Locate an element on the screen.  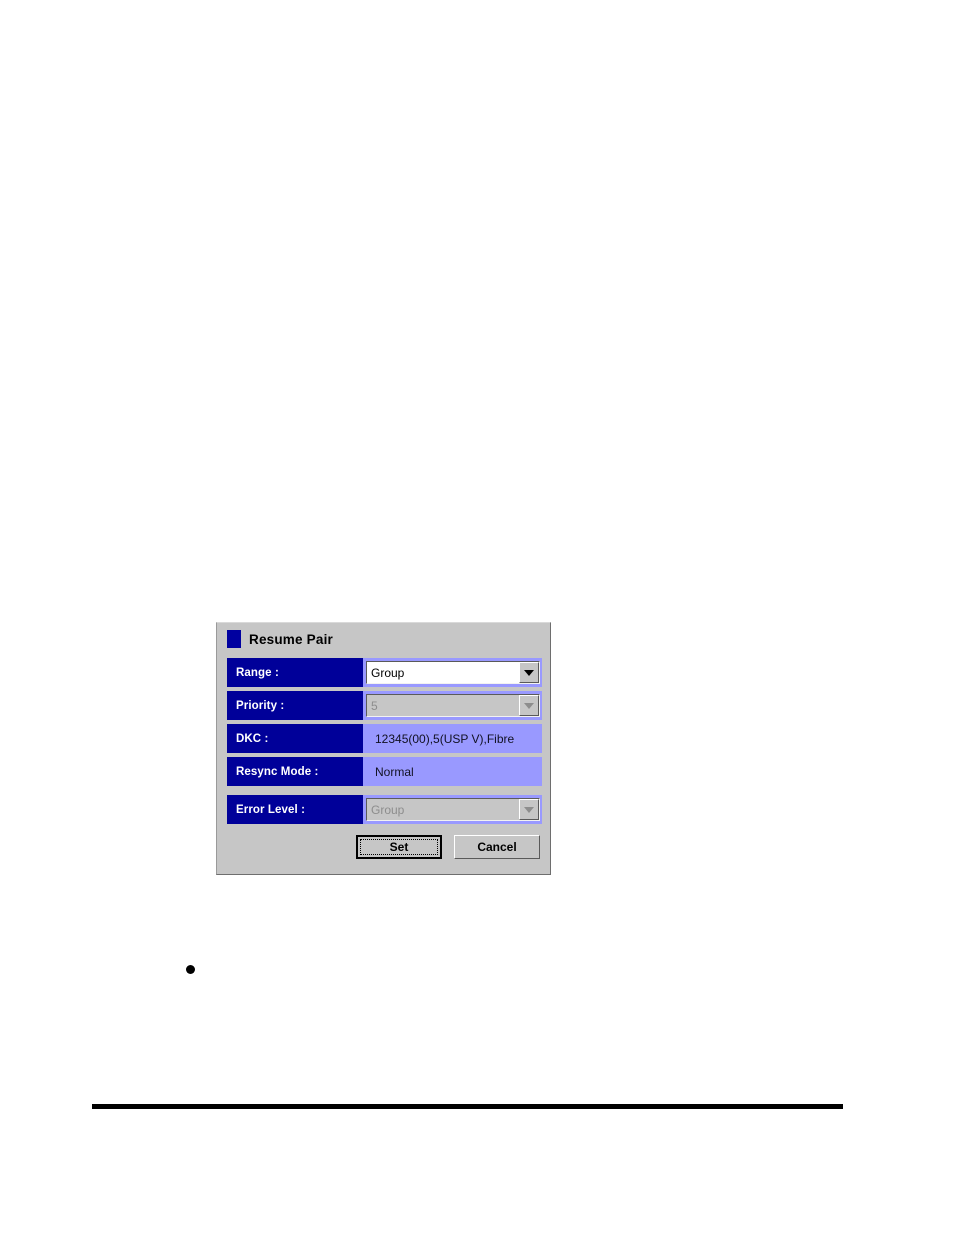
form-row-error-level: Error Level : Group is located at coordinates (384, 809).